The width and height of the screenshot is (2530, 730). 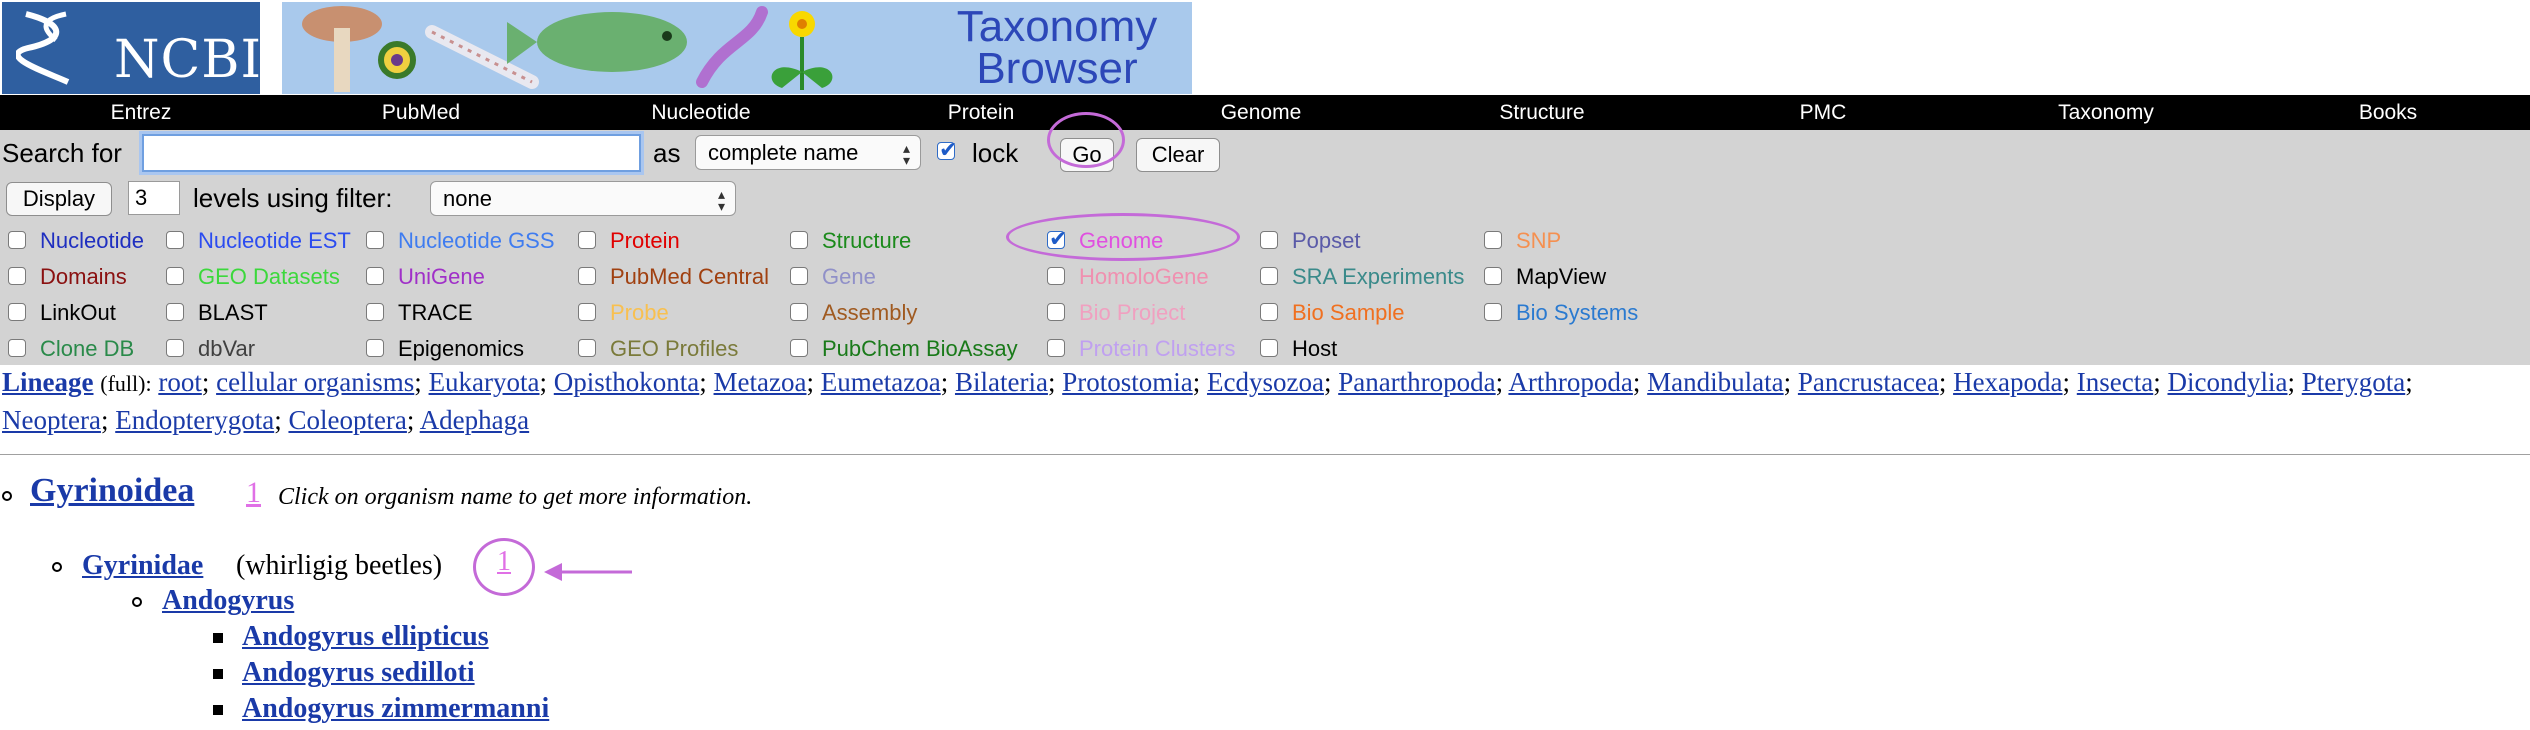 What do you see at coordinates (441, 277) in the screenshot?
I see `db-label: UniGene` at bounding box center [441, 277].